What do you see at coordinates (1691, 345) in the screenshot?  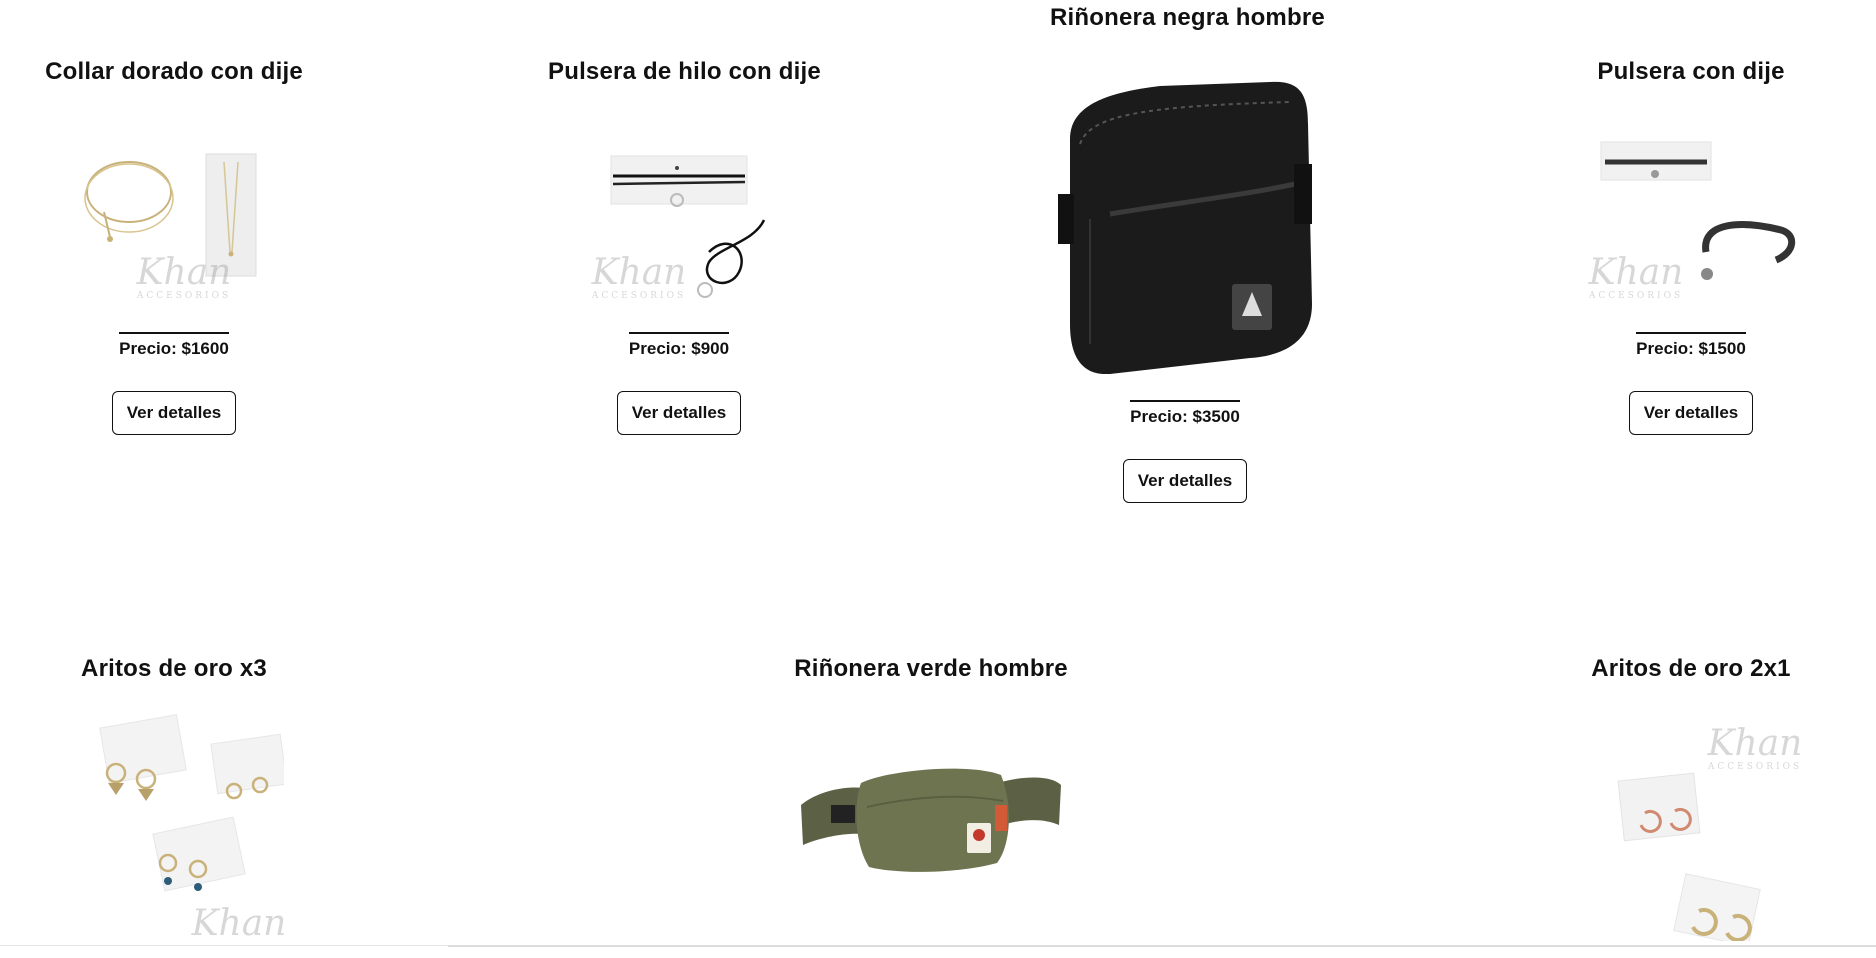 I see `product-price: Precio: $1500` at bounding box center [1691, 345].